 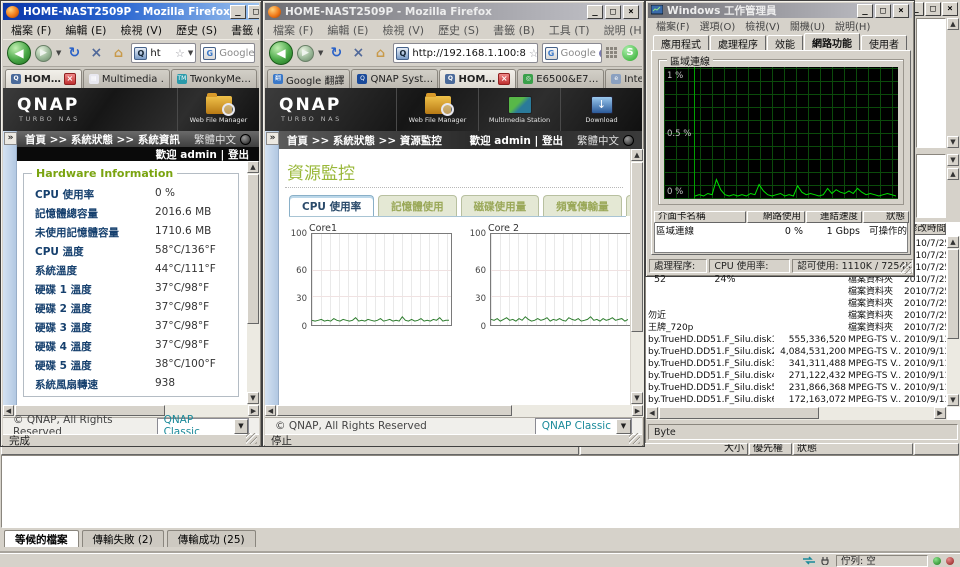 I want to click on taskmgr-tab: 效能, so click(x=785, y=43).